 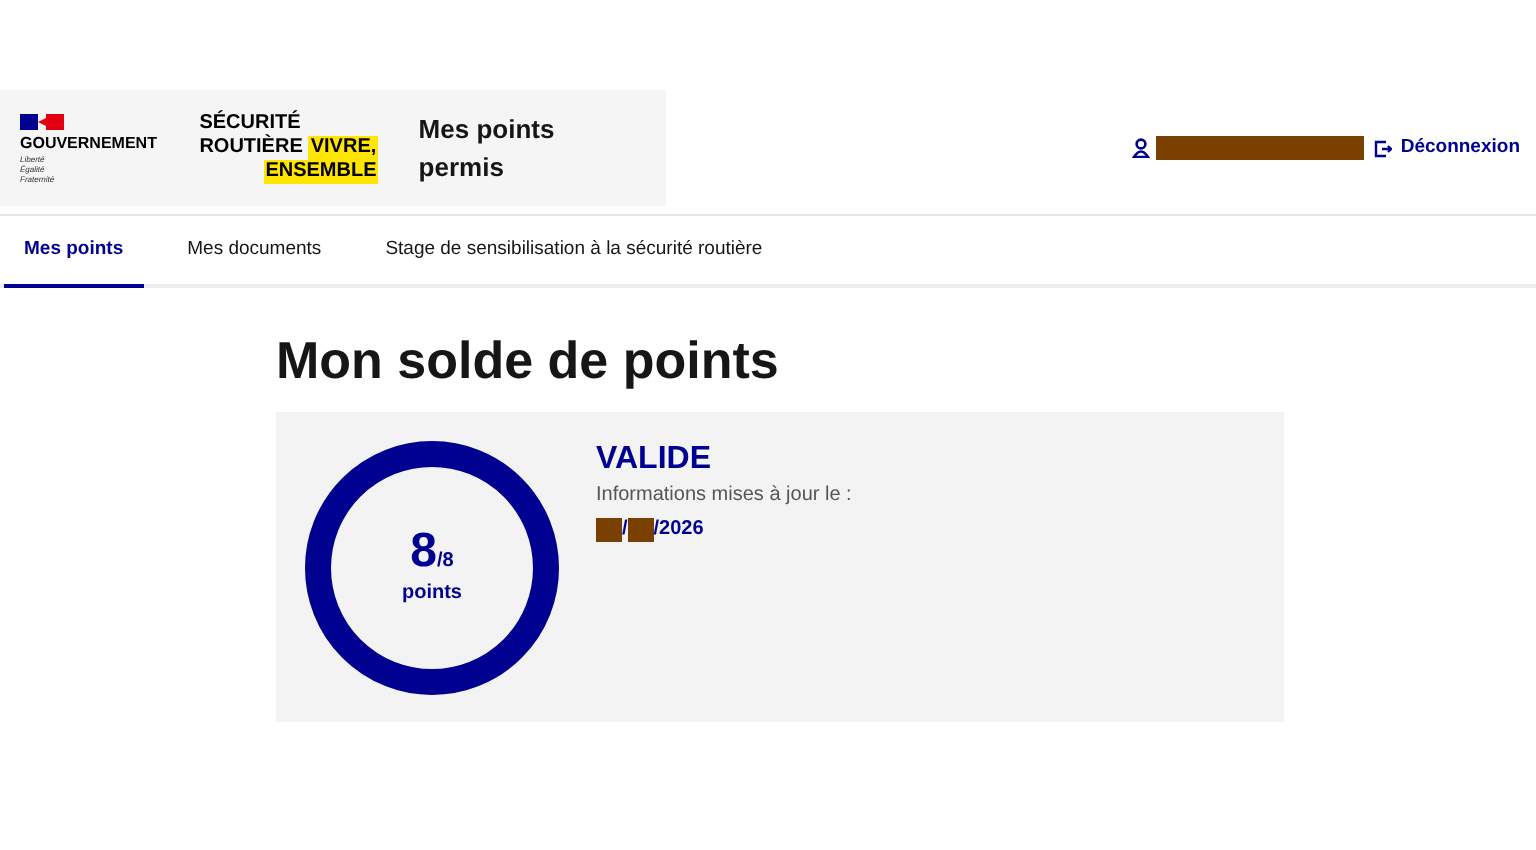 What do you see at coordinates (321, 172) in the screenshot?
I see `brand-highlight: ENSEMBLE` at bounding box center [321, 172].